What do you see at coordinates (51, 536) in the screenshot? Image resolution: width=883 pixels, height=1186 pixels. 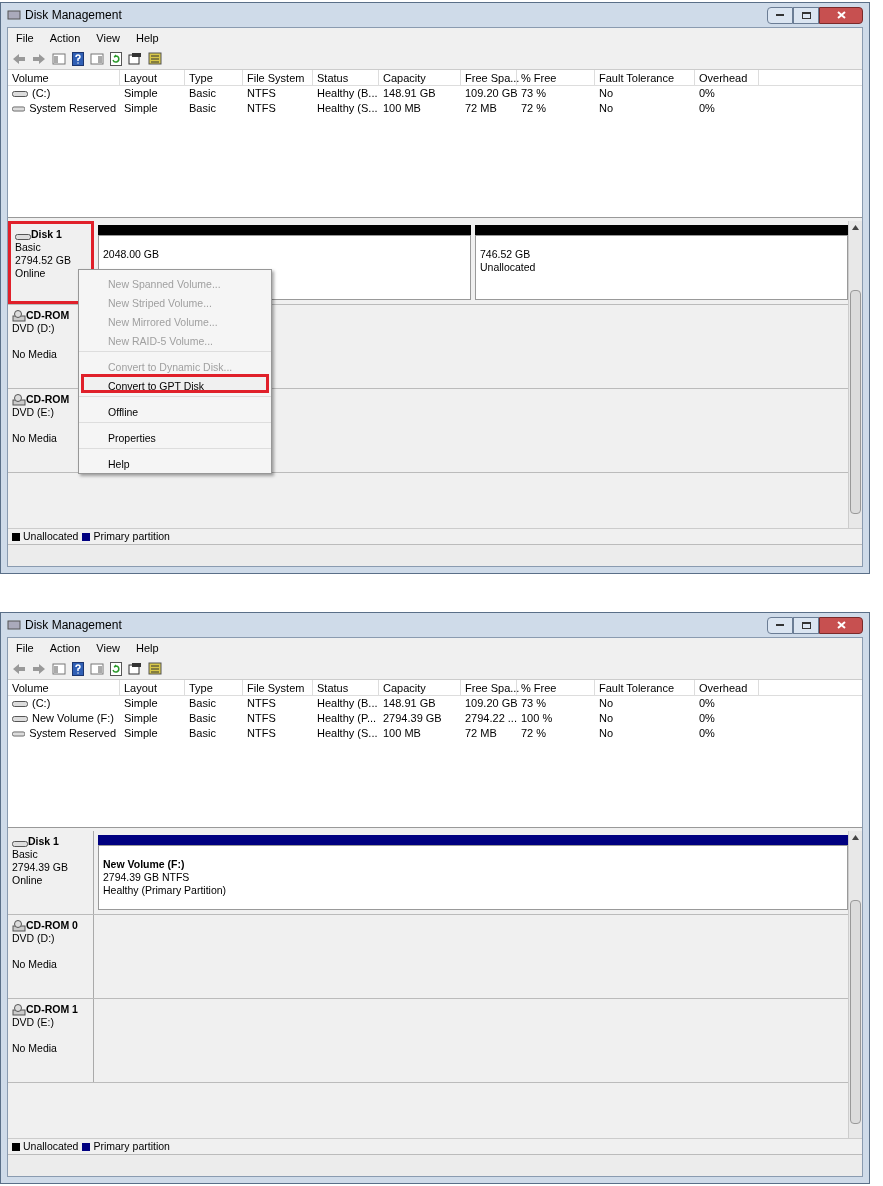 I see `legend-label: Unallocated` at bounding box center [51, 536].